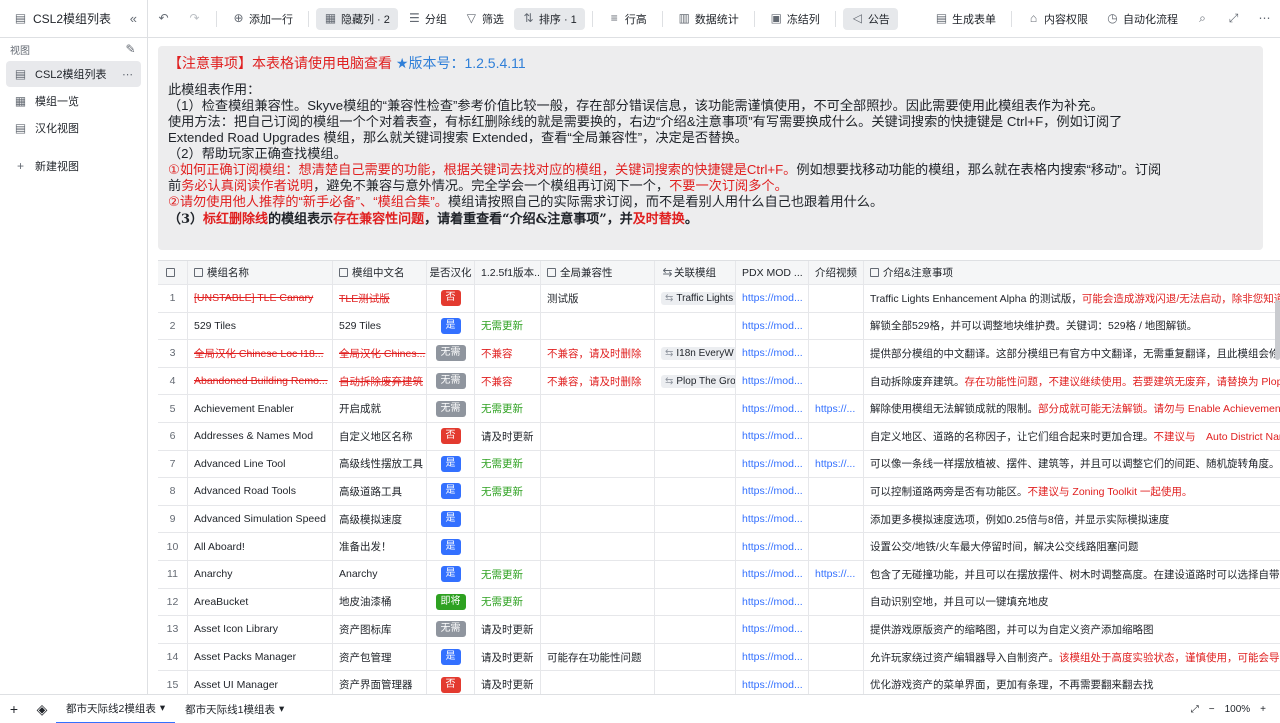  Describe the element at coordinates (1072, 464) in the screenshot. I see `cell-notes: 可以像一条线一样摆放植被、摆件、建筑等，并且可以调整它们的间距、随机旋转角度。关` at that location.